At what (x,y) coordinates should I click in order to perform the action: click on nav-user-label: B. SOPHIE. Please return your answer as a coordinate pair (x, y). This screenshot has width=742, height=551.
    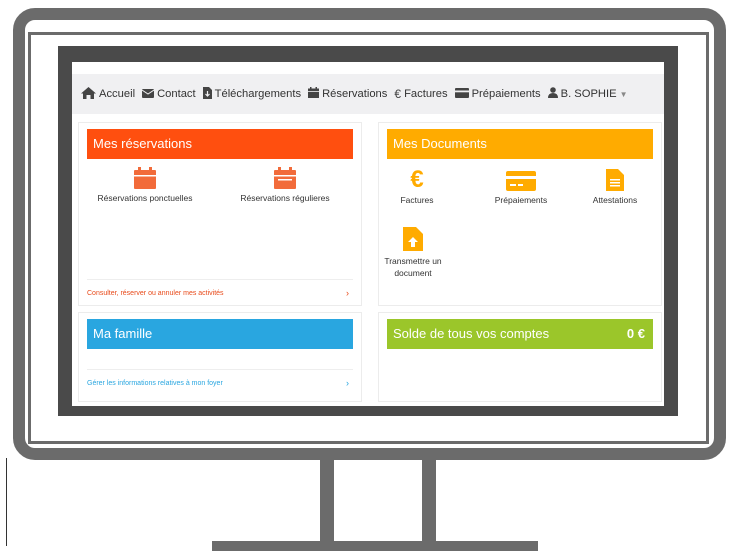
    Looking at the image, I should click on (588, 94).